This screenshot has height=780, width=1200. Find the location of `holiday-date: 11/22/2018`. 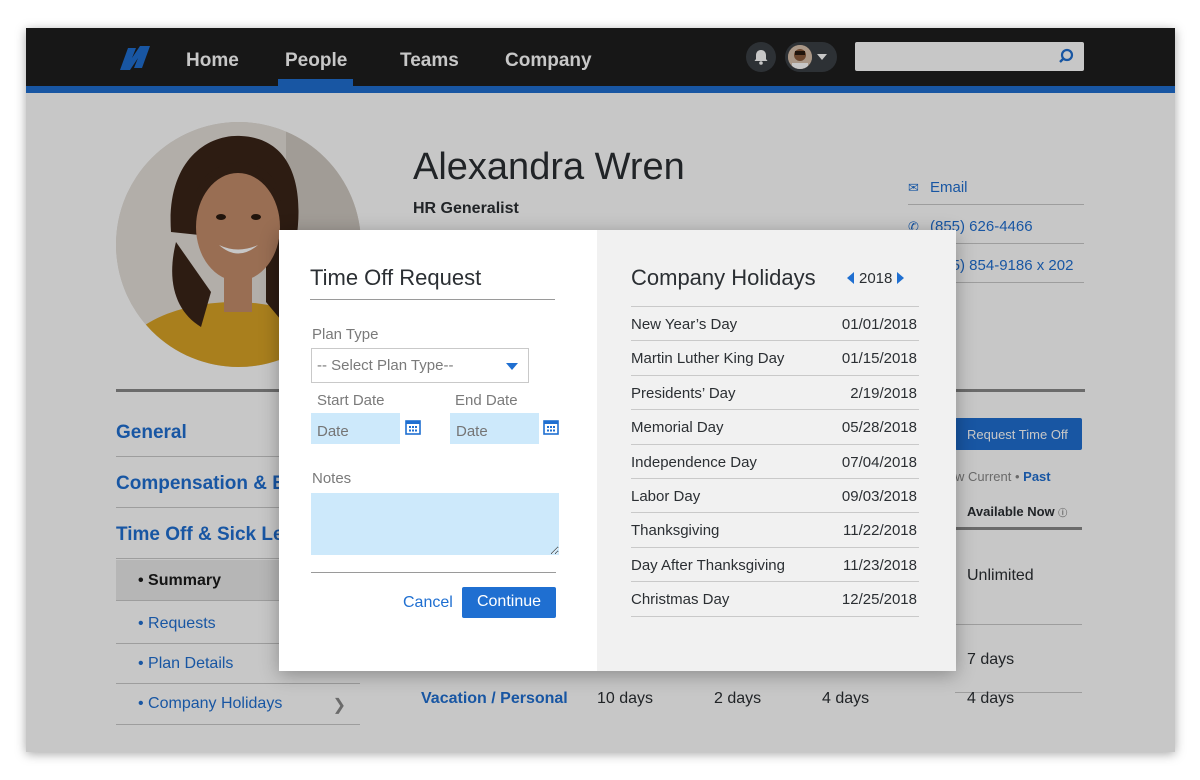

holiday-date: 11/22/2018 is located at coordinates (880, 531).